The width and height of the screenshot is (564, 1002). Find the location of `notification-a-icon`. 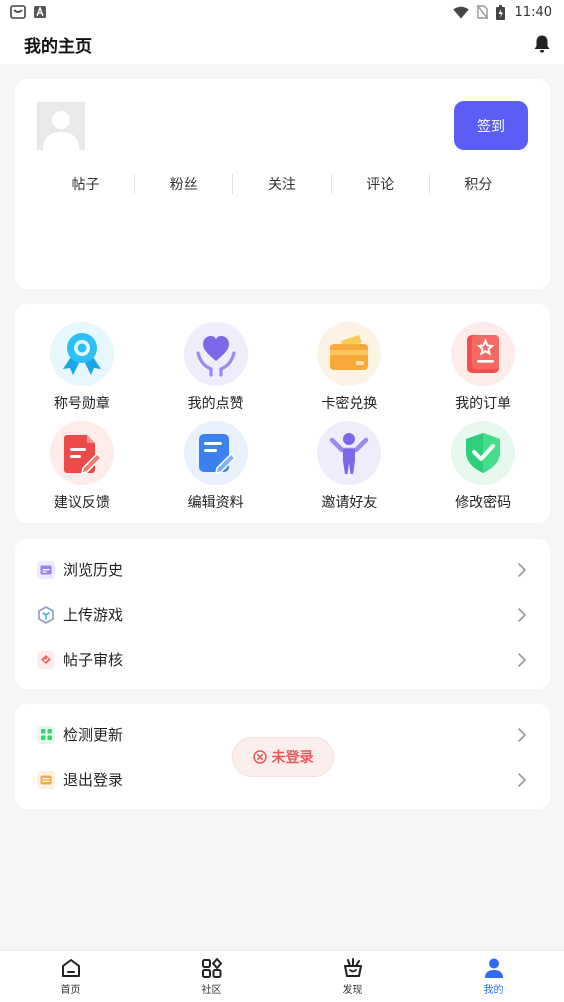

notification-a-icon is located at coordinates (40, 12).